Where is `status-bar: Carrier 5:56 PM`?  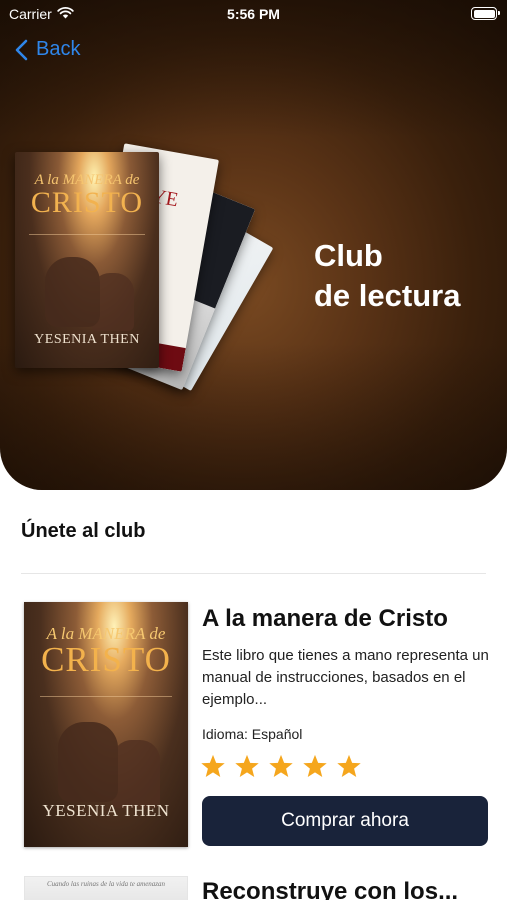 status-bar: Carrier 5:56 PM is located at coordinates (253, 14).